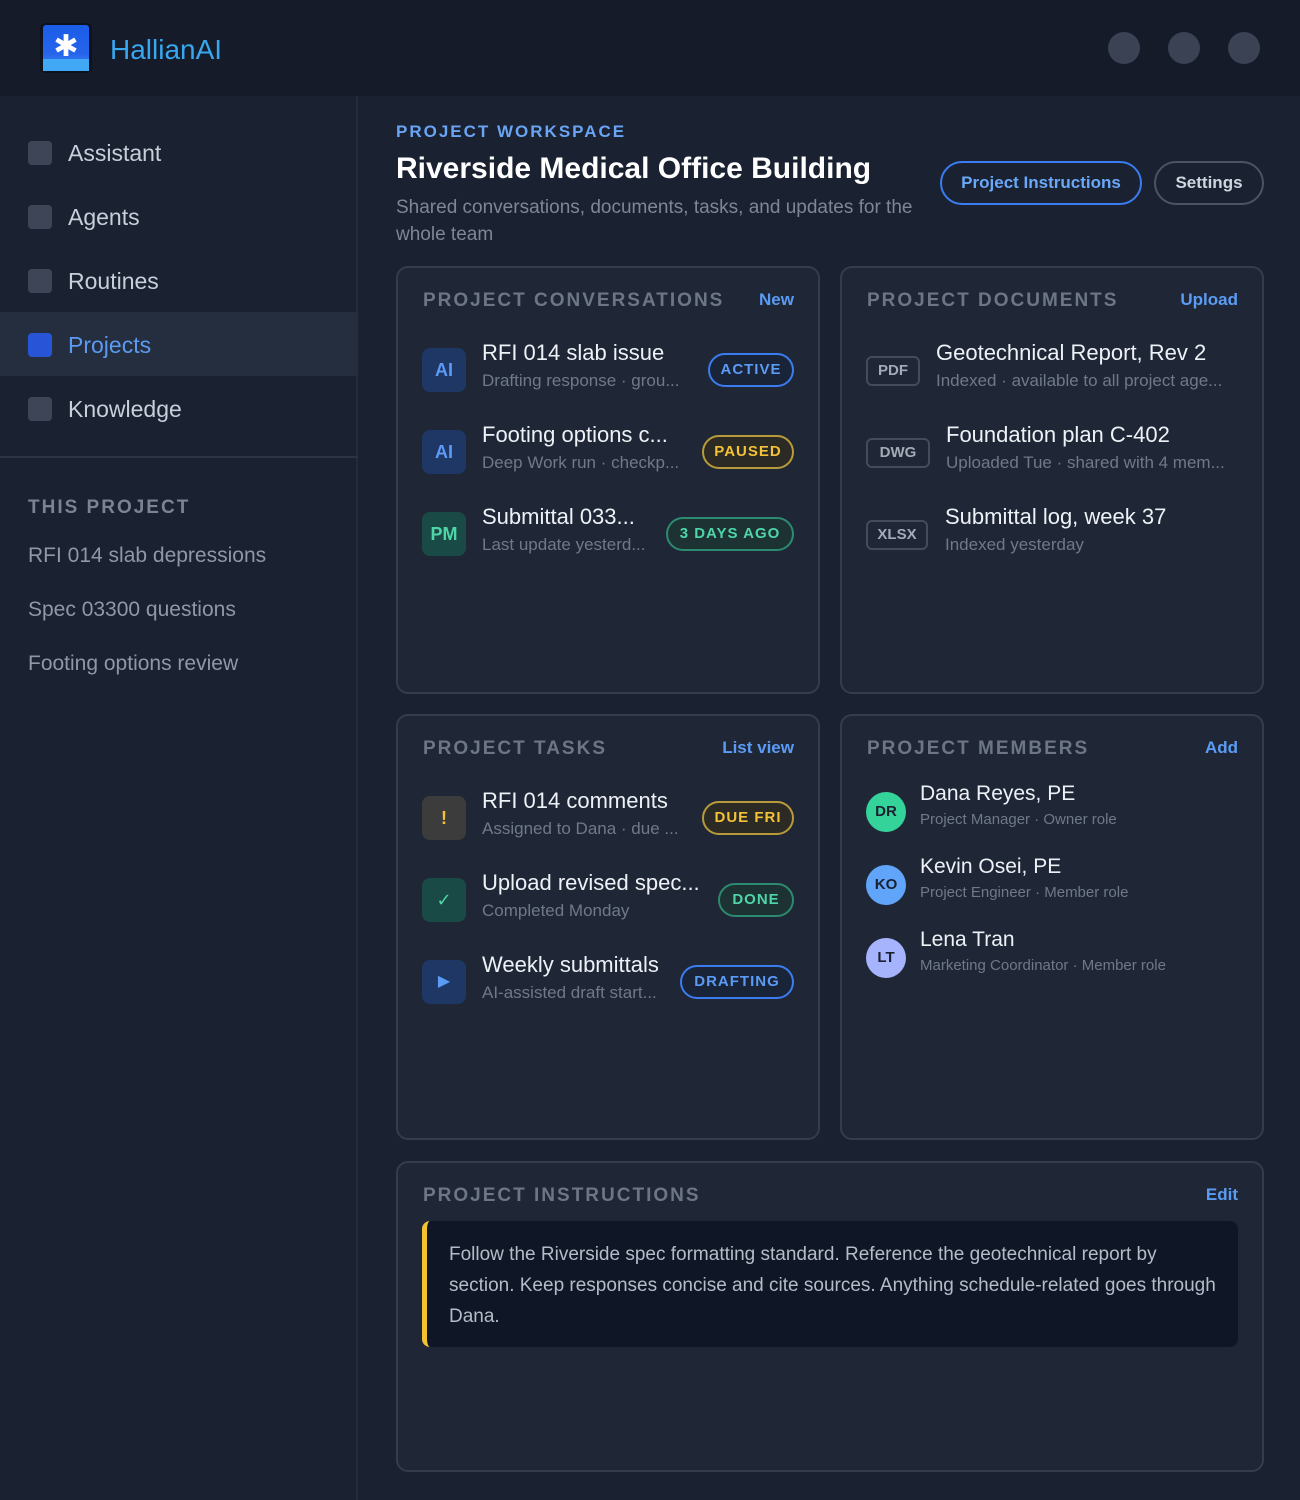 This screenshot has width=1300, height=1500. What do you see at coordinates (179, 280) in the screenshot?
I see `sidebar-item-routines: Routines` at bounding box center [179, 280].